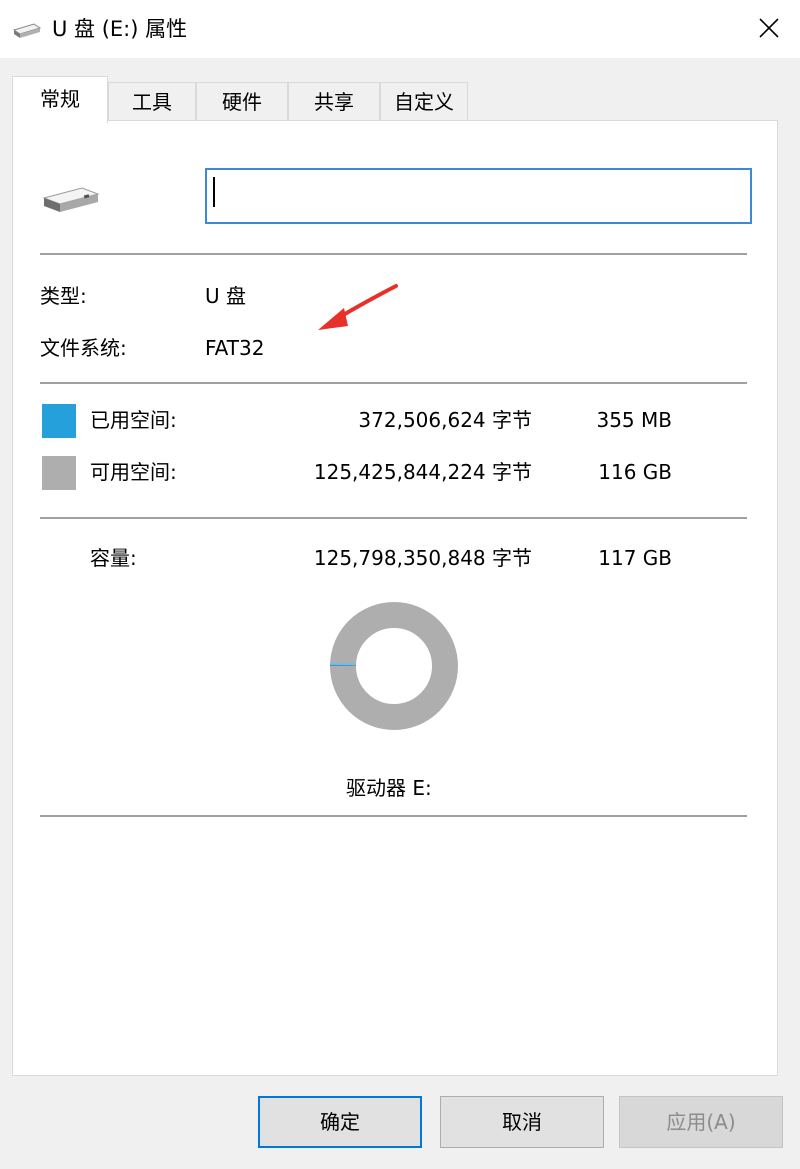 The height and width of the screenshot is (1169, 800). I want to click on usage-donut-chart, so click(394, 666).